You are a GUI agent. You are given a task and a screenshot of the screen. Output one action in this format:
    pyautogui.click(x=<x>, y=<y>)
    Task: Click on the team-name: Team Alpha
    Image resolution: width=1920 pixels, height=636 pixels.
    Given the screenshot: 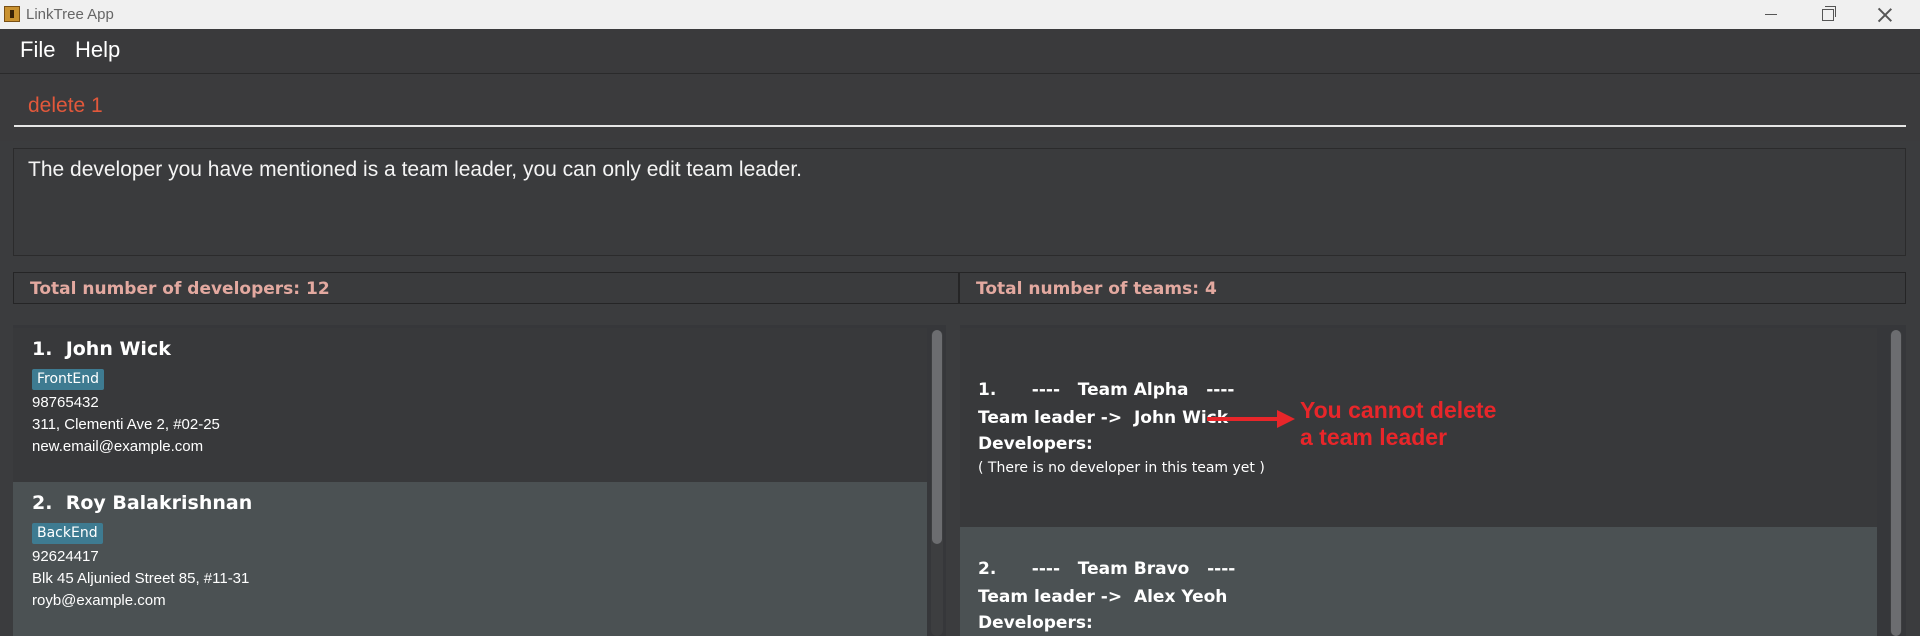 What is the action you would take?
    pyautogui.click(x=1133, y=390)
    